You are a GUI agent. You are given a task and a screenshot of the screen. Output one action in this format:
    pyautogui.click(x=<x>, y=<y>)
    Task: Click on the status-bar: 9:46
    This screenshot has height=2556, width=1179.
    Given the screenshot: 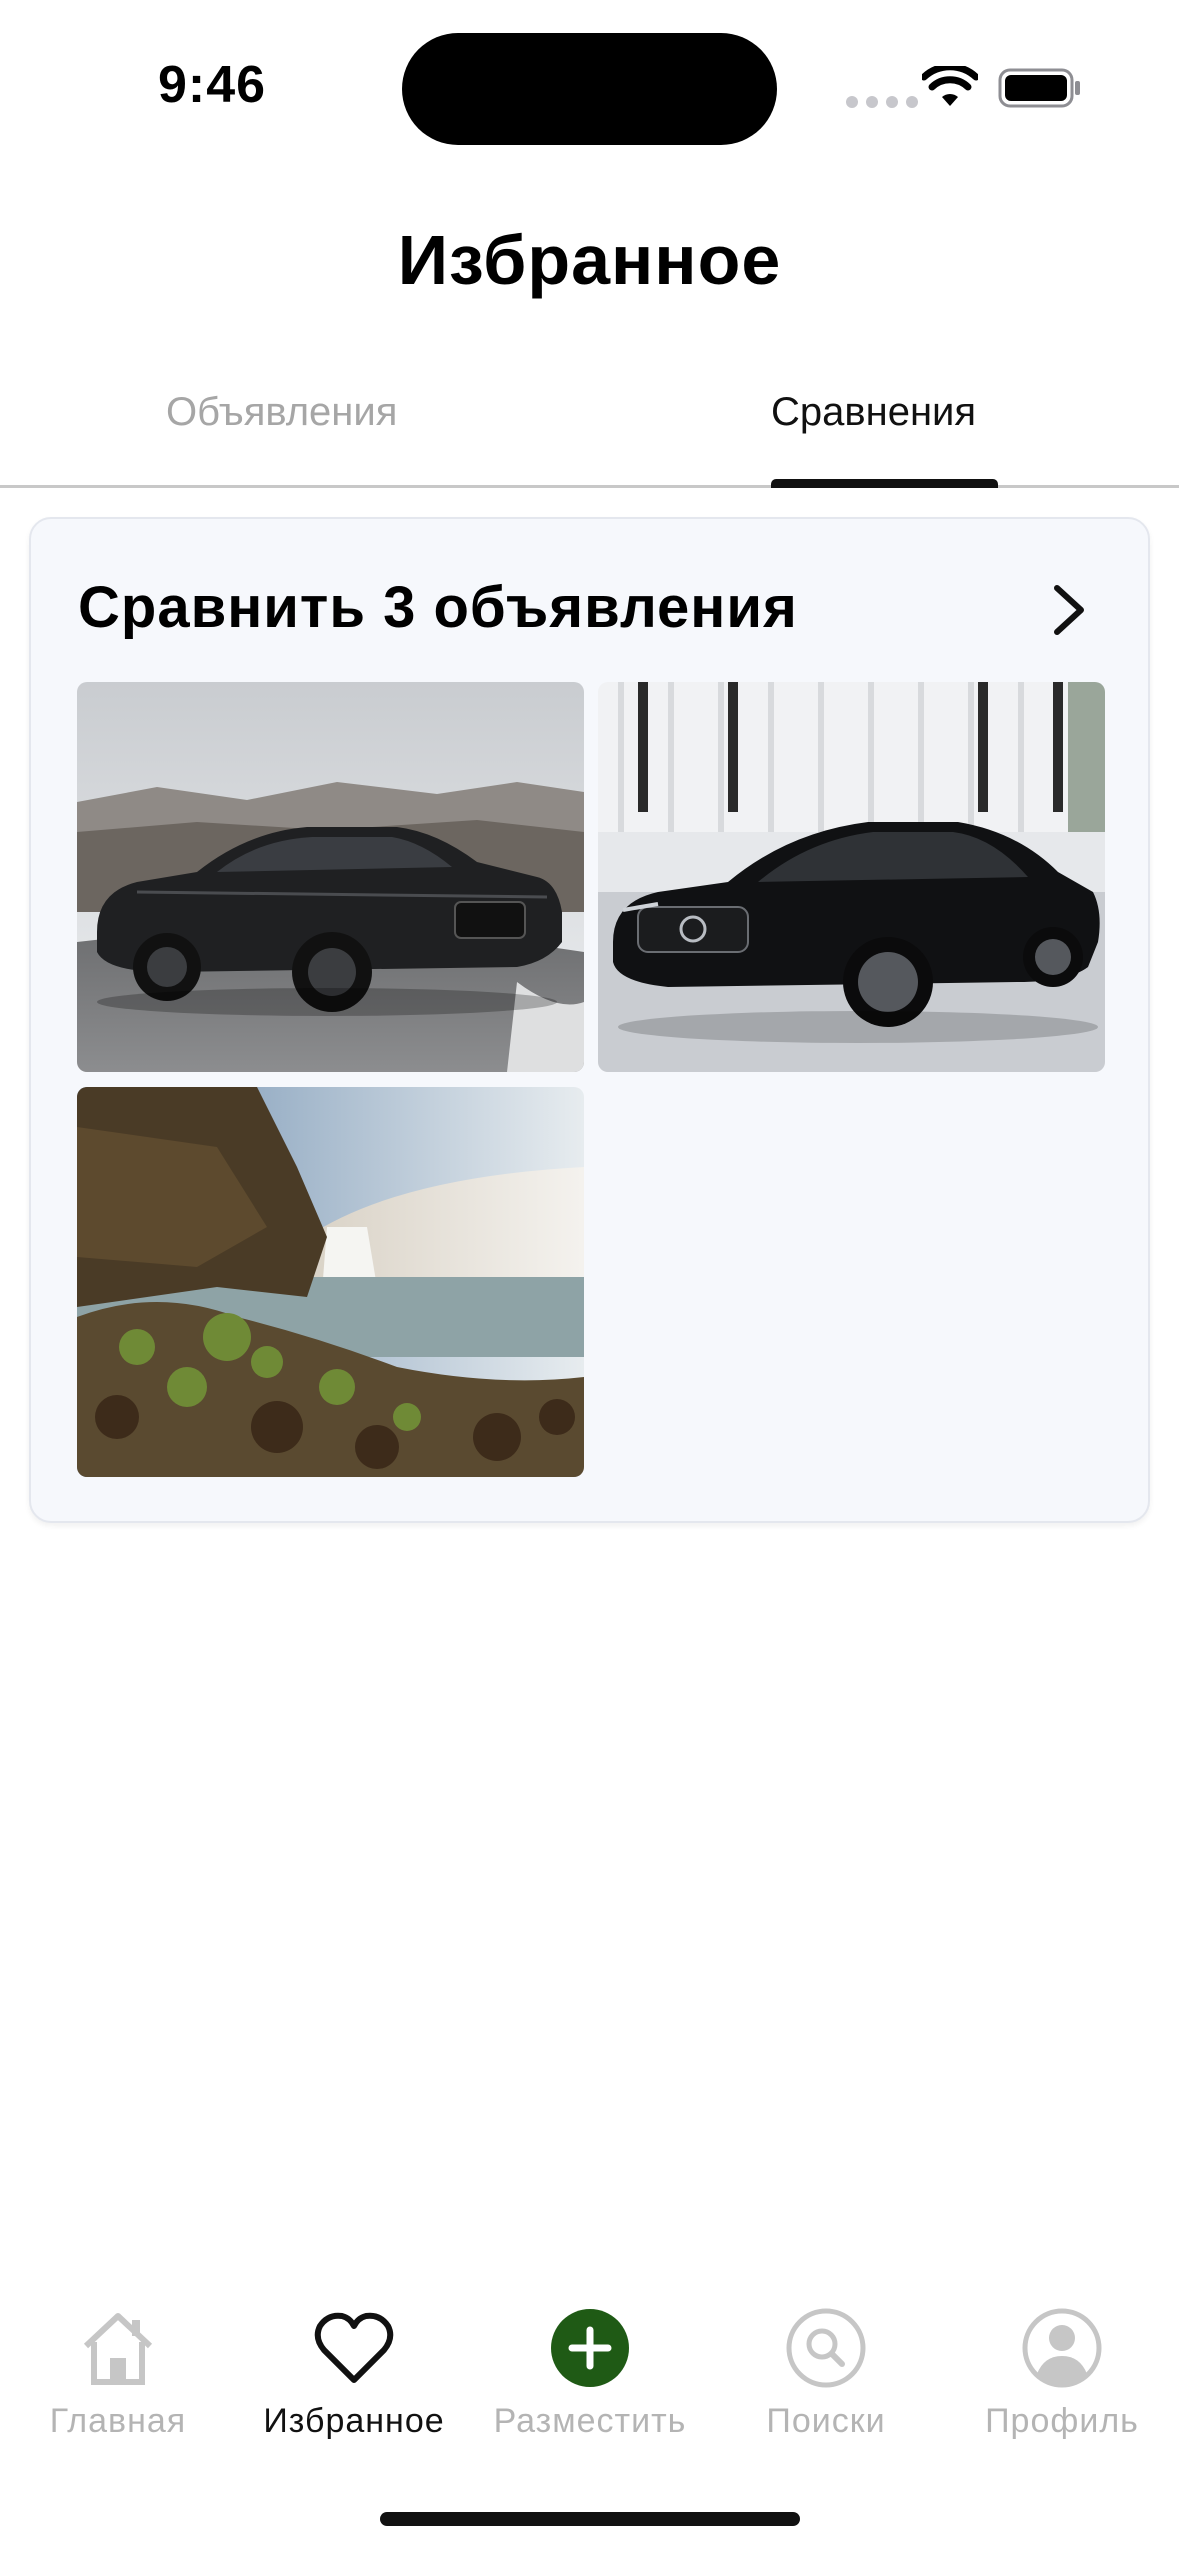 What is the action you would take?
    pyautogui.click(x=589, y=80)
    